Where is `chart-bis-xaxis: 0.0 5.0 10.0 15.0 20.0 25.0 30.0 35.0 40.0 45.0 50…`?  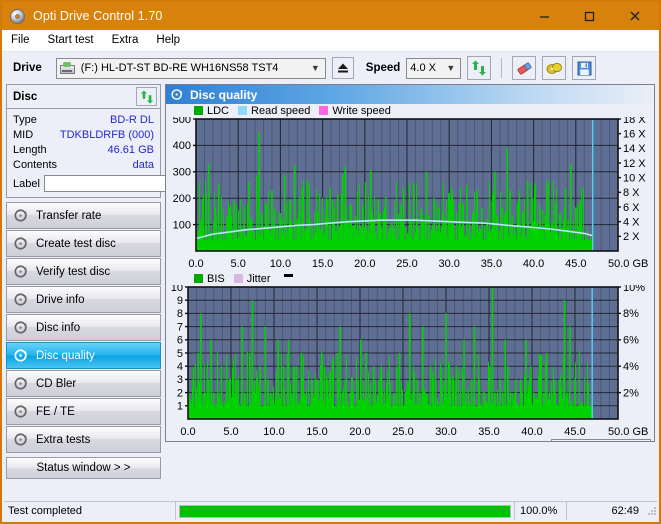 chart-bis-xaxis: 0.0 5.0 10.0 15.0 20.0 25.0 30.0 35.0 40.0 45.0 50… is located at coordinates (410, 431).